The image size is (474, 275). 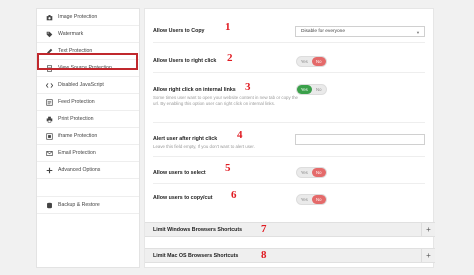 I want to click on plus-icon, so click(x=49, y=170).